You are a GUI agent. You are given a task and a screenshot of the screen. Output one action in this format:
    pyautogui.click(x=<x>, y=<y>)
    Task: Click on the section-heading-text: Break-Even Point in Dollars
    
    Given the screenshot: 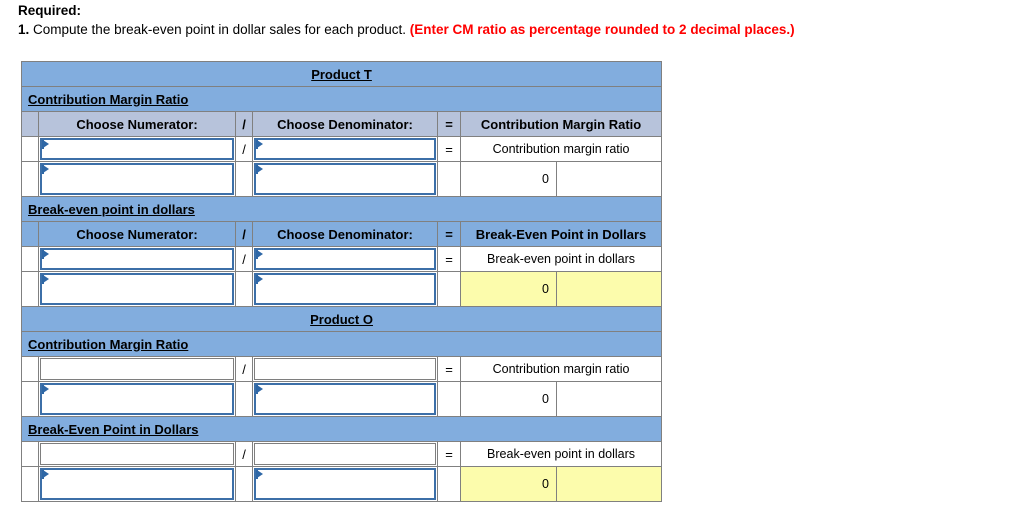 What is the action you would take?
    pyautogui.click(x=113, y=429)
    